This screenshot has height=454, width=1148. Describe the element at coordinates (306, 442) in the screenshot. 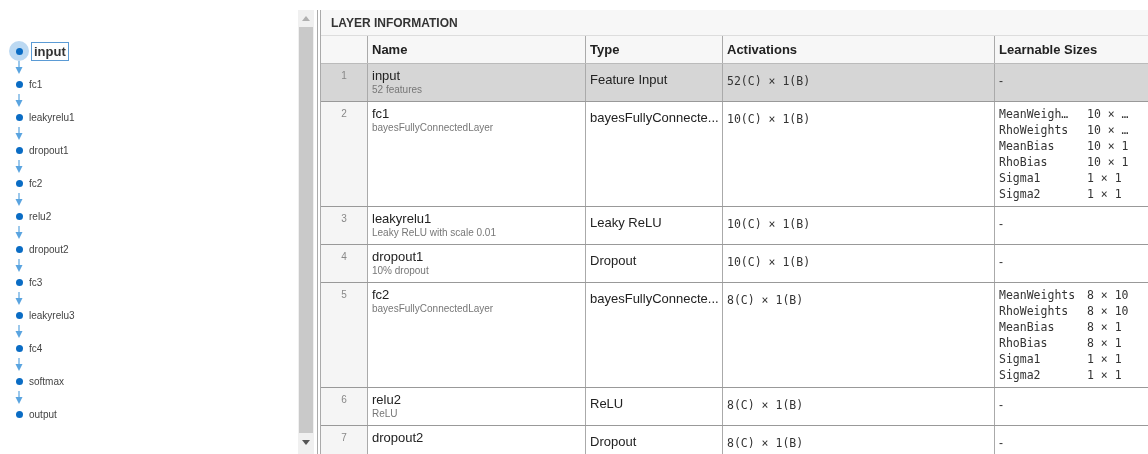

I see `scroll-down-icon` at that location.